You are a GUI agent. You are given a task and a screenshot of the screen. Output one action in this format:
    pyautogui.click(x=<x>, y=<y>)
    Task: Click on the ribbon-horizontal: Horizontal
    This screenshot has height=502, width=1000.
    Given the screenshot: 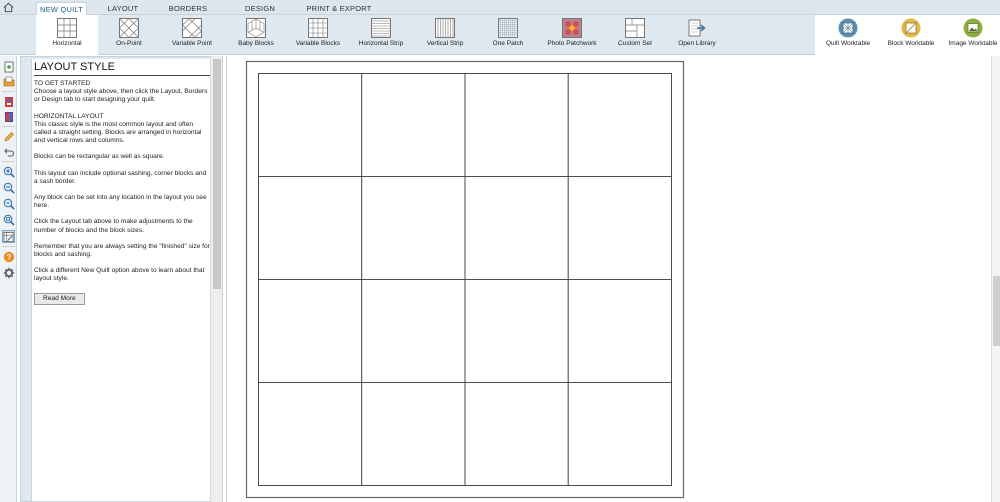 What is the action you would take?
    pyautogui.click(x=67, y=35)
    